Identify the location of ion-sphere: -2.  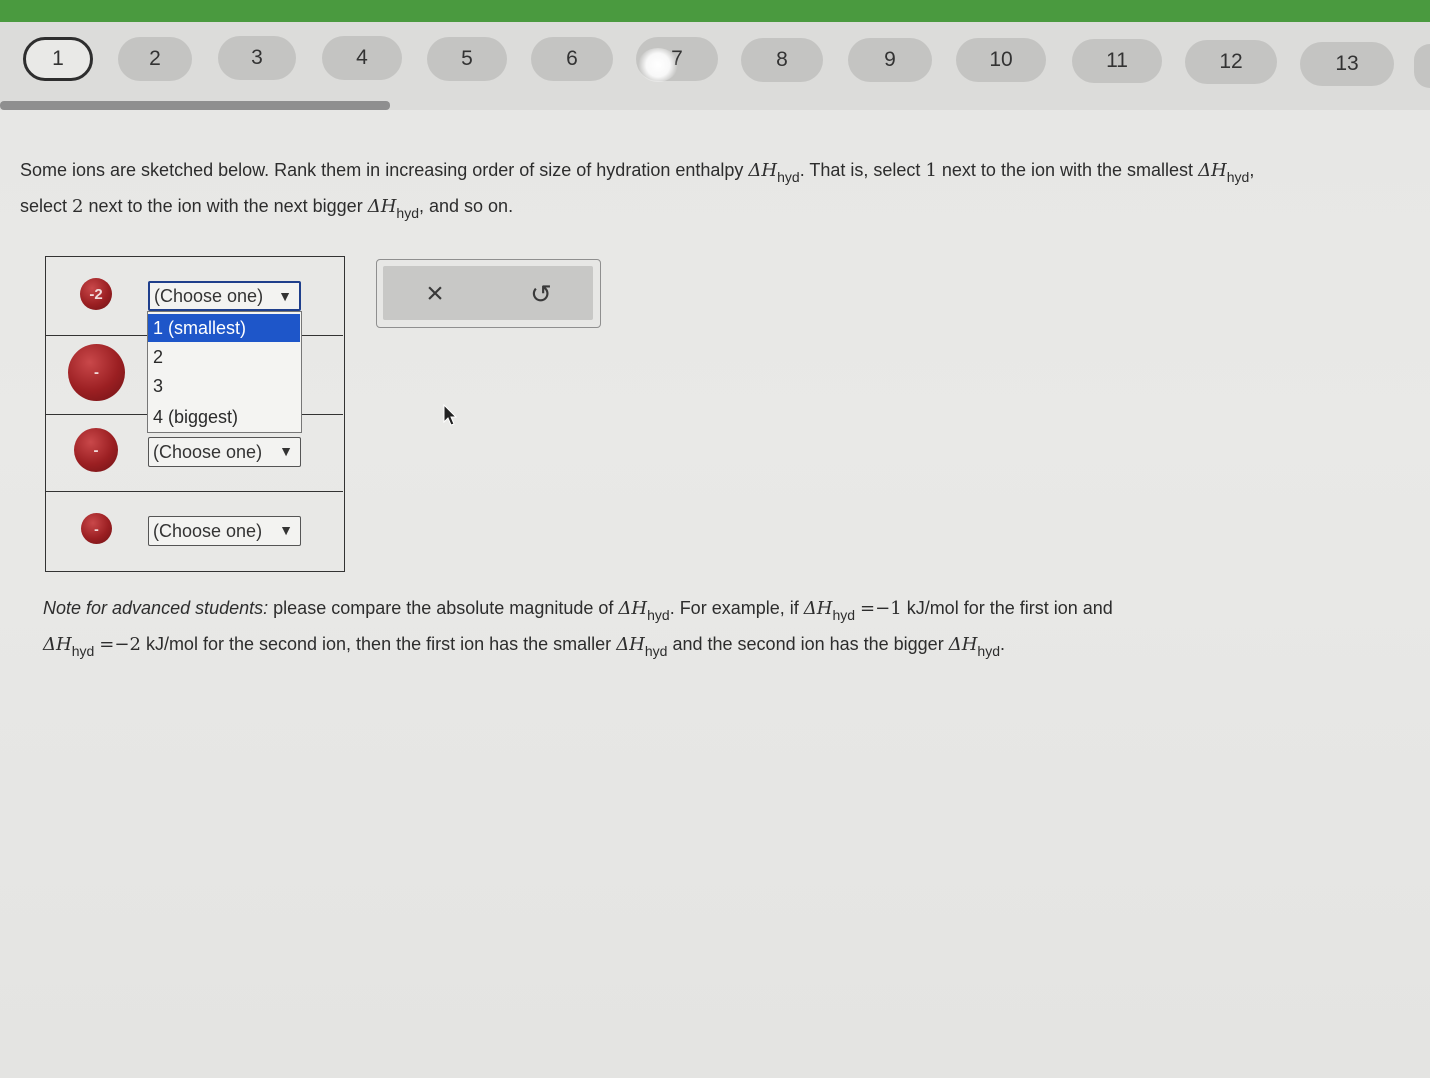
(96, 294).